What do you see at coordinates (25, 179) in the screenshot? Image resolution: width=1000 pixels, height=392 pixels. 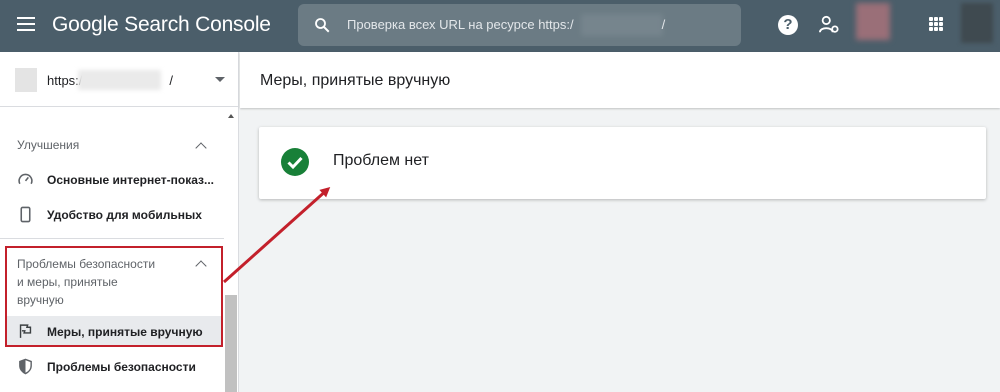 I see `gauge-icon` at bounding box center [25, 179].